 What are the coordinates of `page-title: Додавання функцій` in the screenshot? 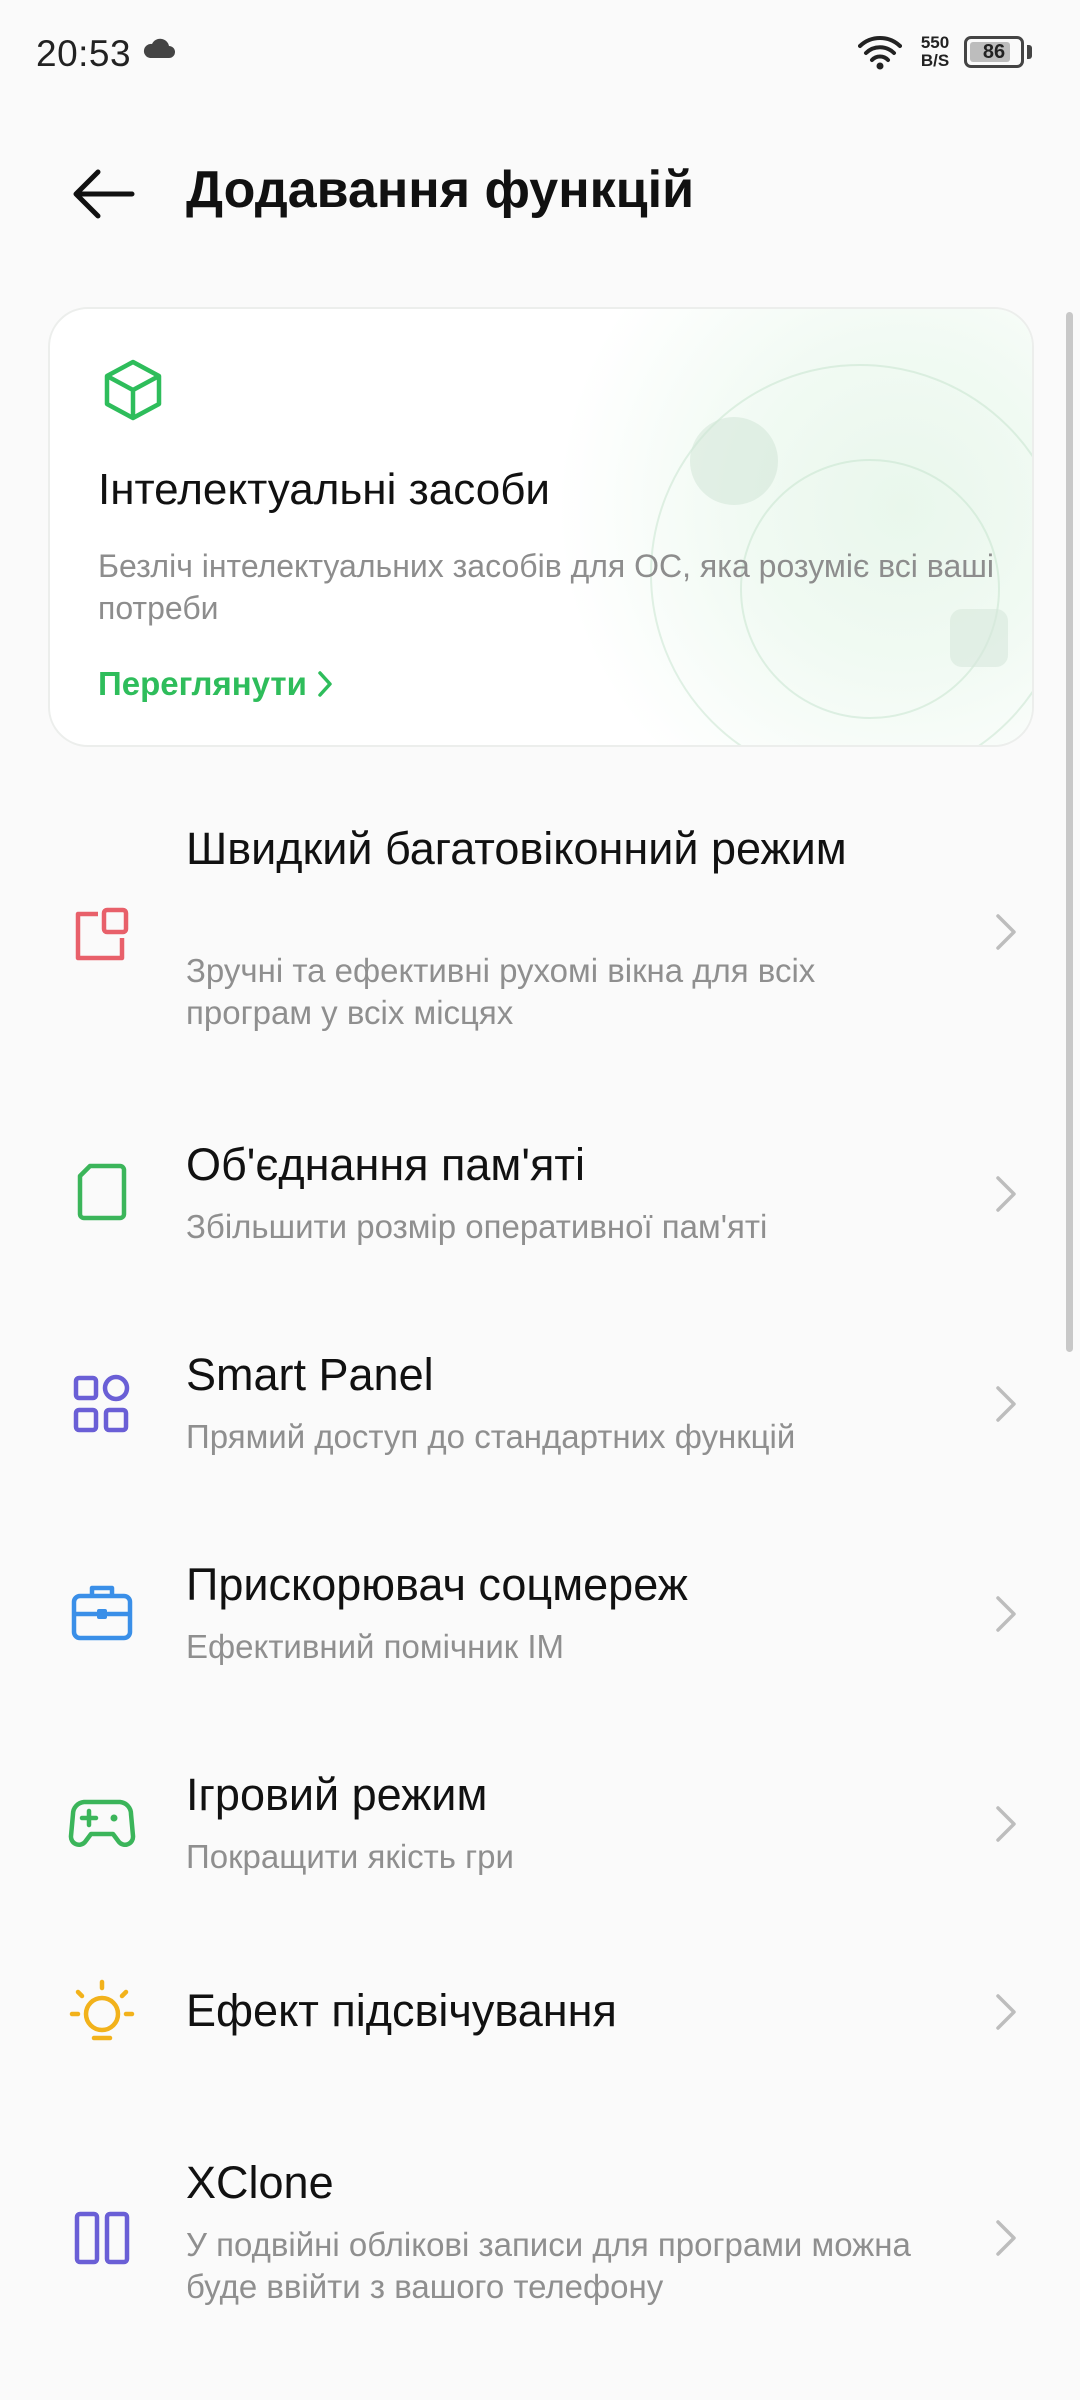 It's located at (440, 190).